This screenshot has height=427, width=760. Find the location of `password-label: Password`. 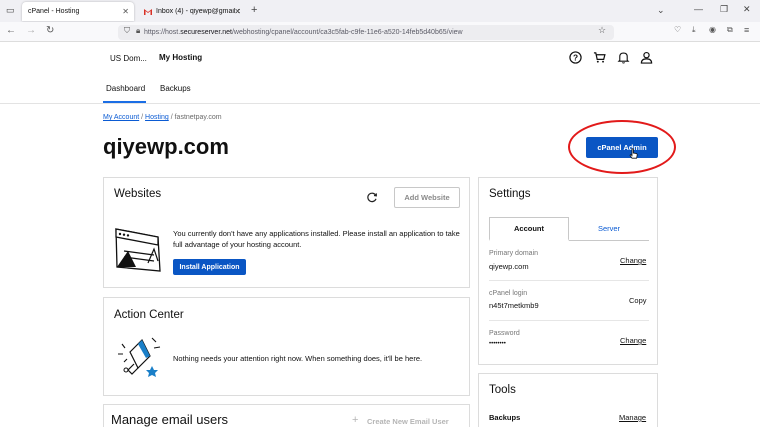

password-label: Password is located at coordinates (504, 333).